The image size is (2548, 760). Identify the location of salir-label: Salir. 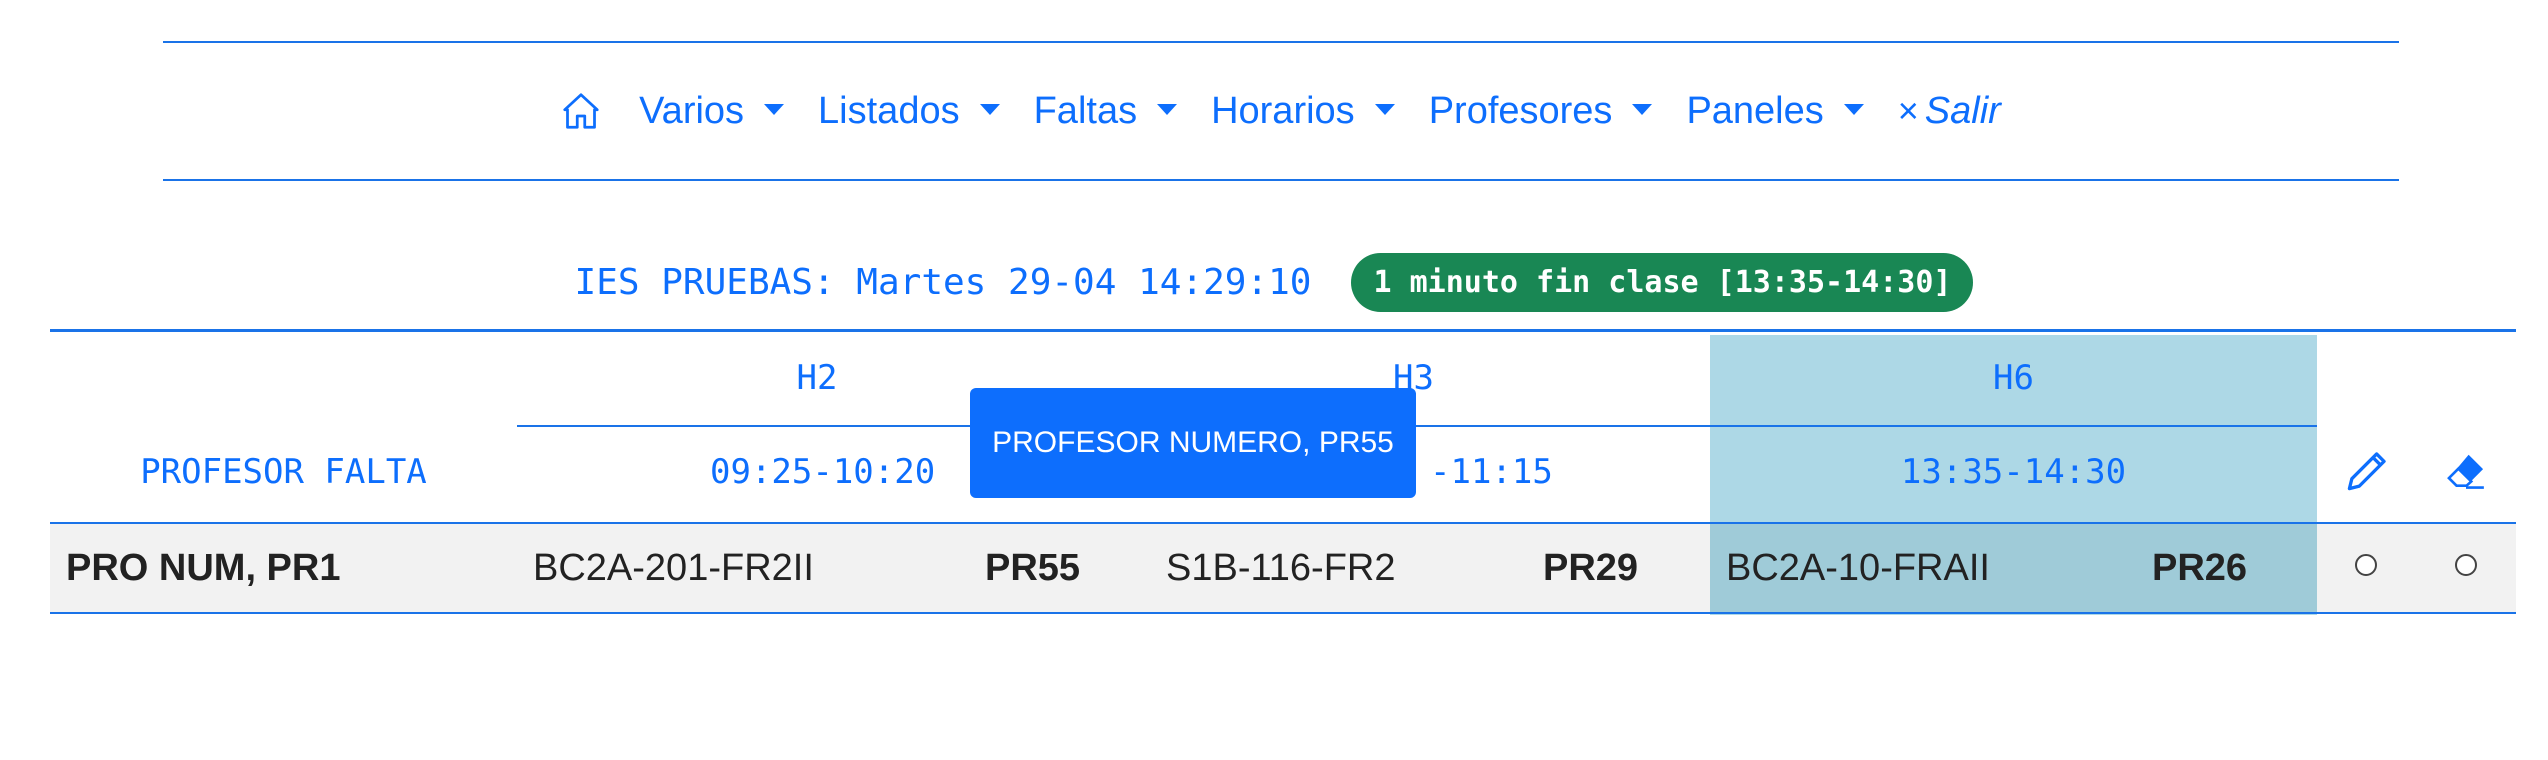
(1962, 110).